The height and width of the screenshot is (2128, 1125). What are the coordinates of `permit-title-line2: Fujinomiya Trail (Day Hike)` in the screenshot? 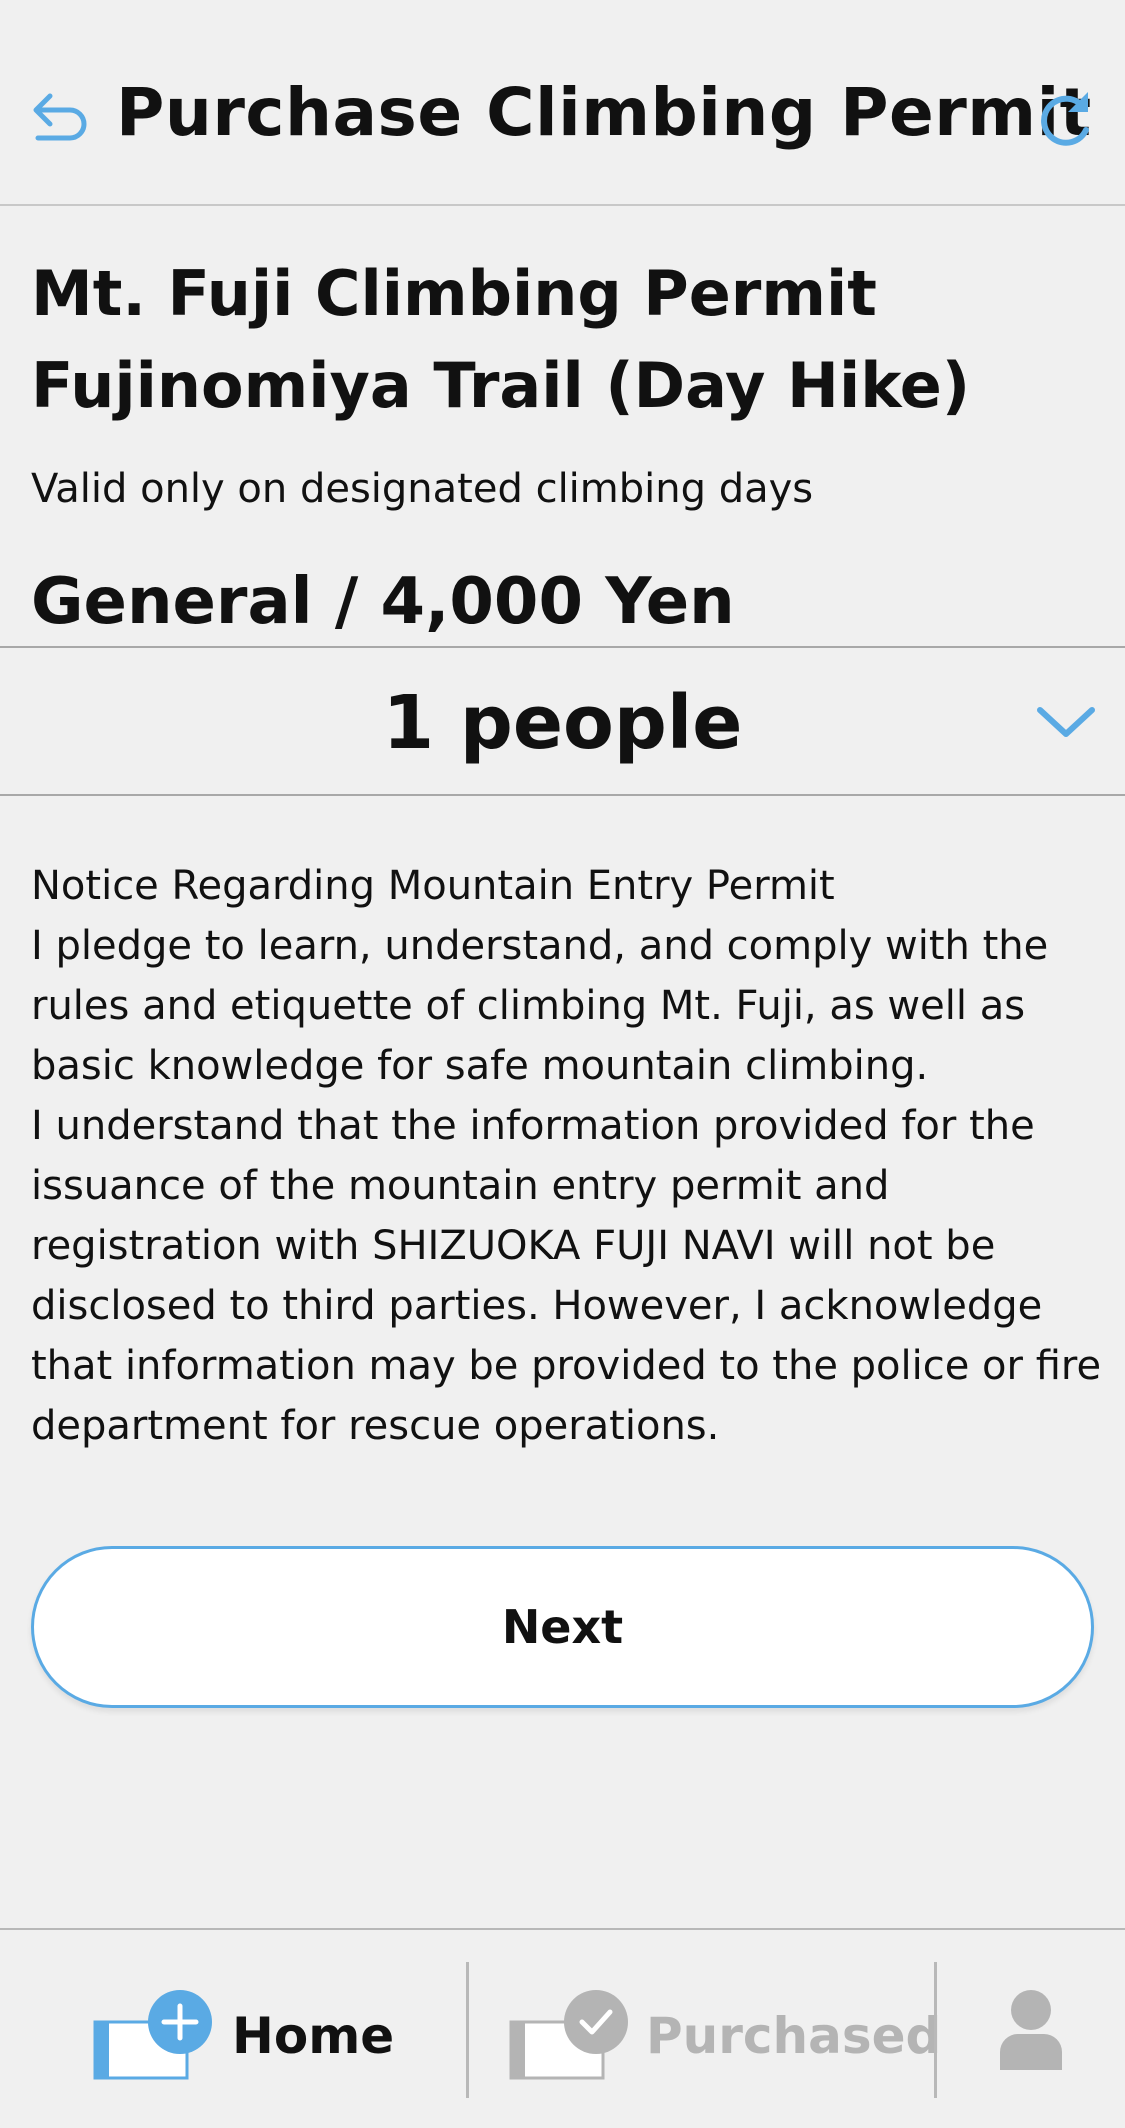 It's located at (501, 385).